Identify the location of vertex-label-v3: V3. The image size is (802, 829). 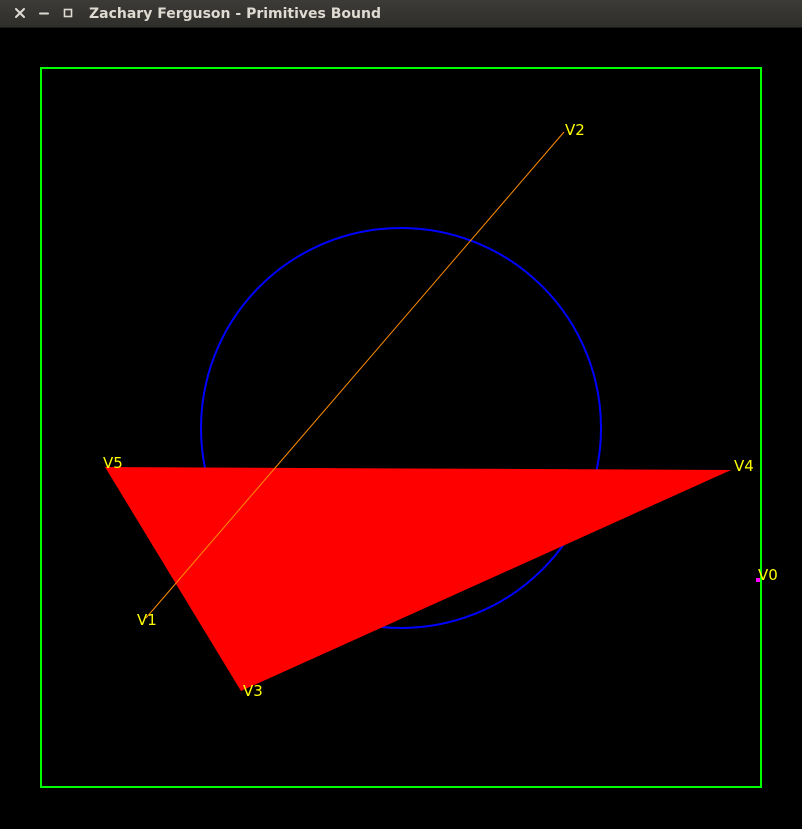
(253, 691).